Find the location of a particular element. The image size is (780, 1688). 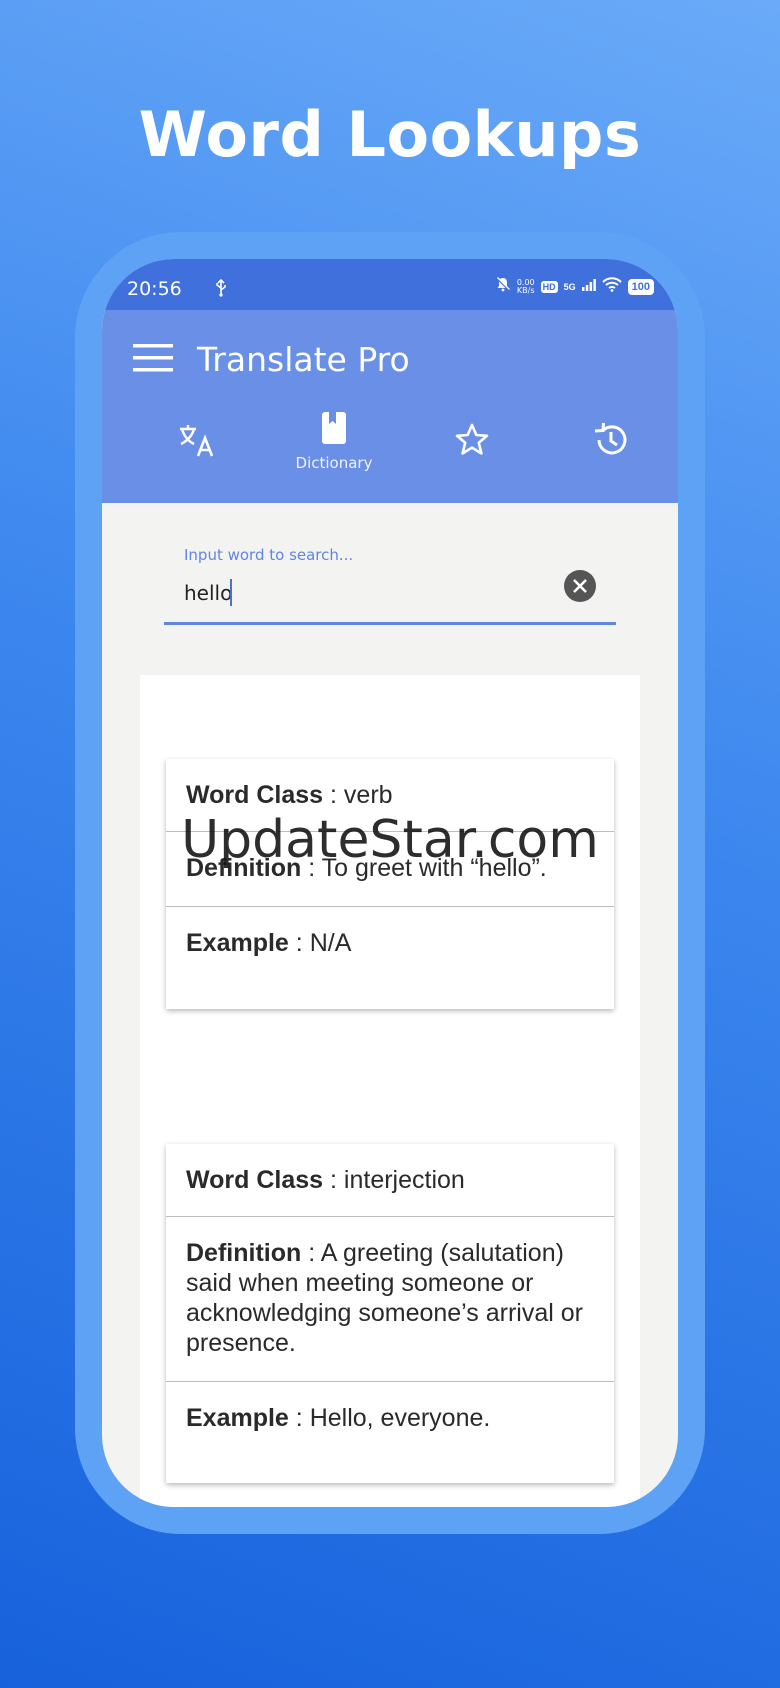

definition-value: To greet with “hello”. is located at coordinates (434, 868).